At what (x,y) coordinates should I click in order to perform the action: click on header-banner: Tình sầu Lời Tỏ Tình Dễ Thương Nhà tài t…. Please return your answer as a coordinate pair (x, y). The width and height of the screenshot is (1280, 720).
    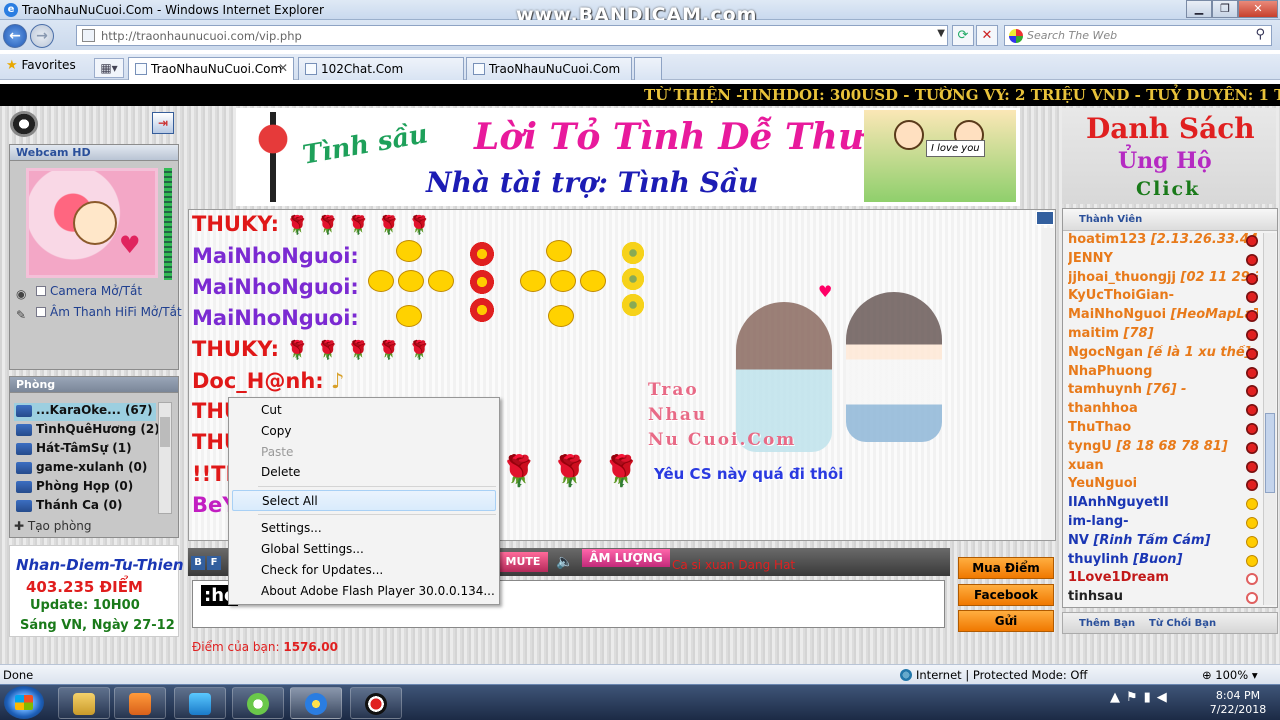
    Looking at the image, I should click on (628, 157).